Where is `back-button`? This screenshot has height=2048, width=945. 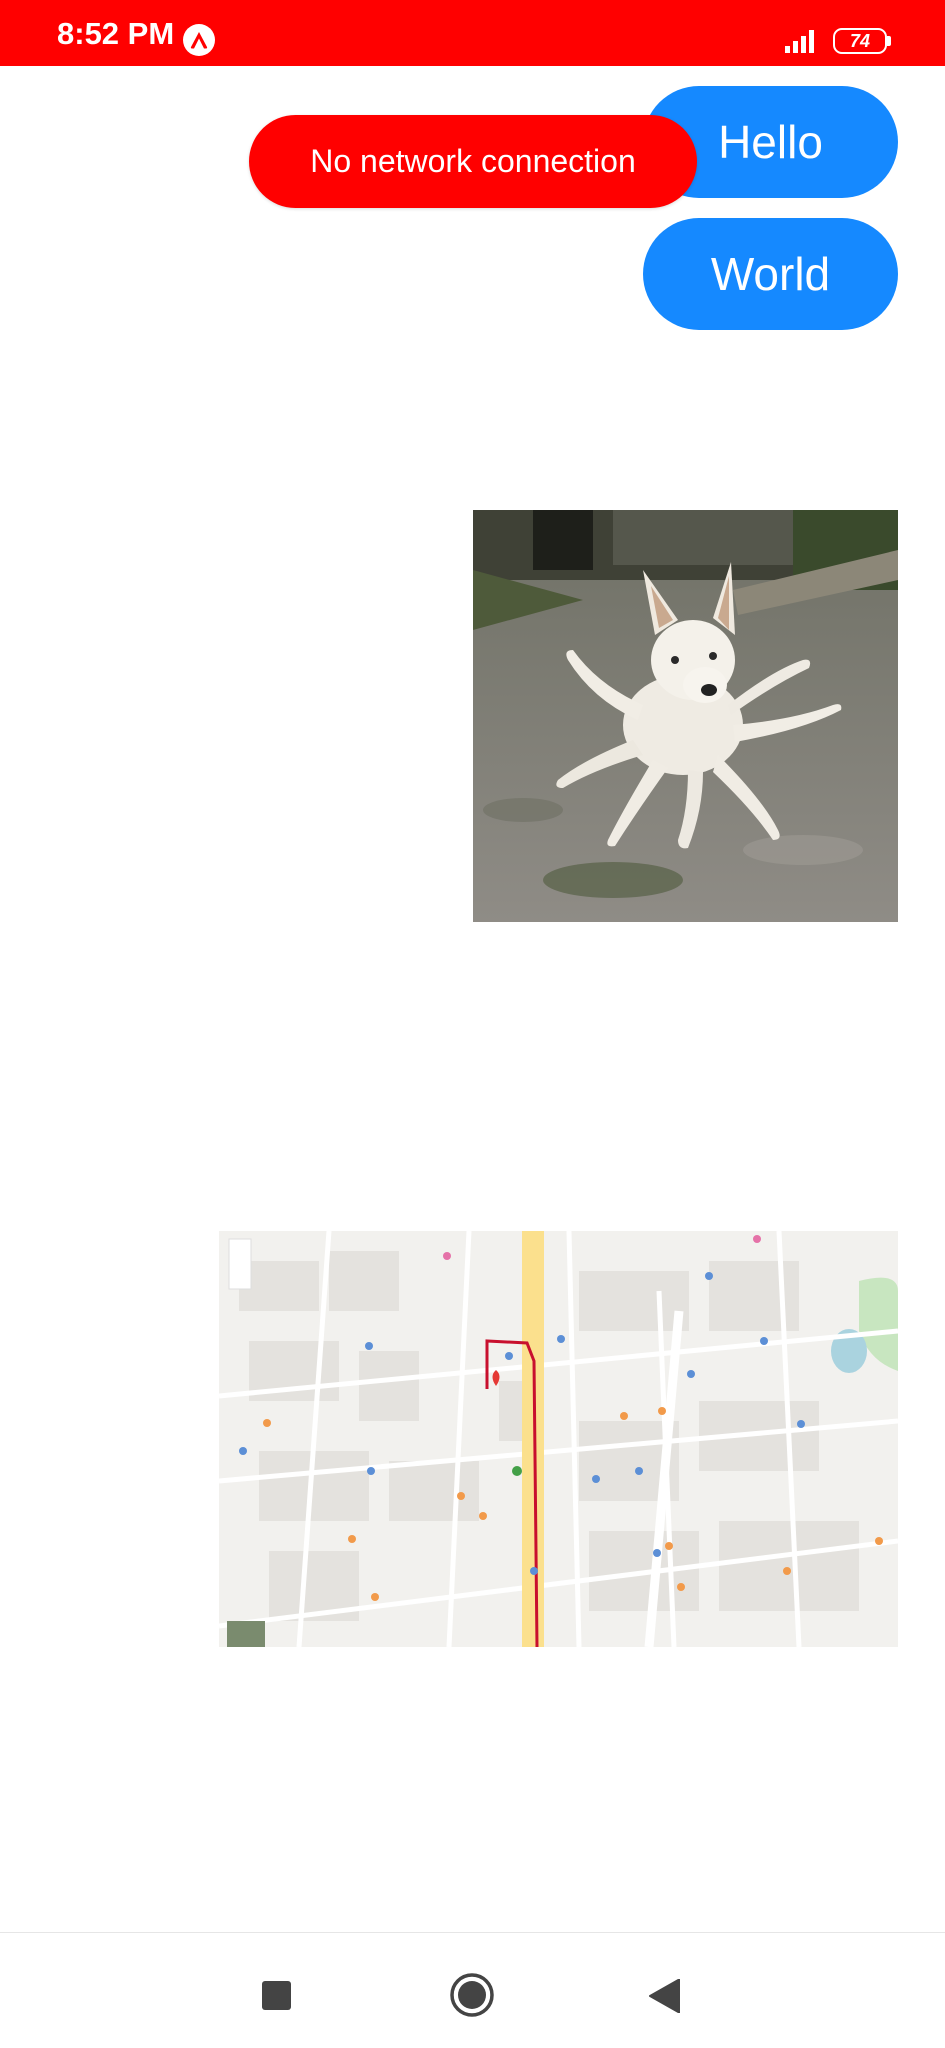
back-button is located at coordinates (664, 1996).